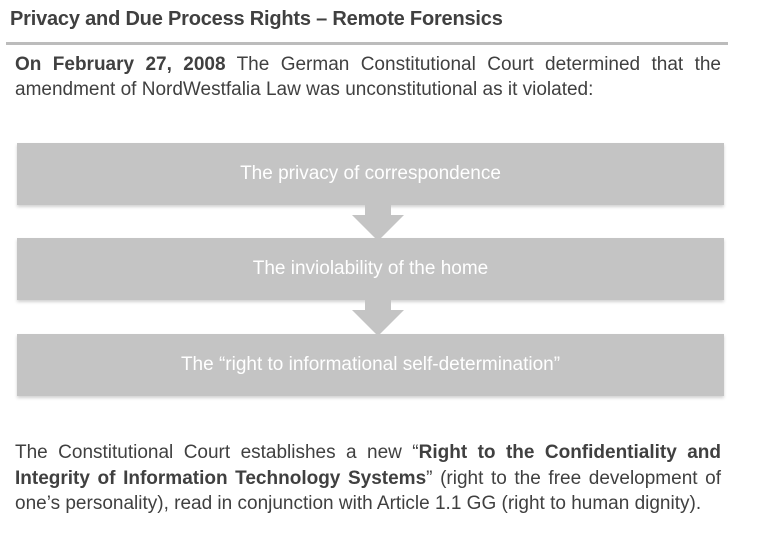 The image size is (764, 554). What do you see at coordinates (370, 174) in the screenshot?
I see `flow-step-privacy-of-correspondence: The privacy of correspondence` at bounding box center [370, 174].